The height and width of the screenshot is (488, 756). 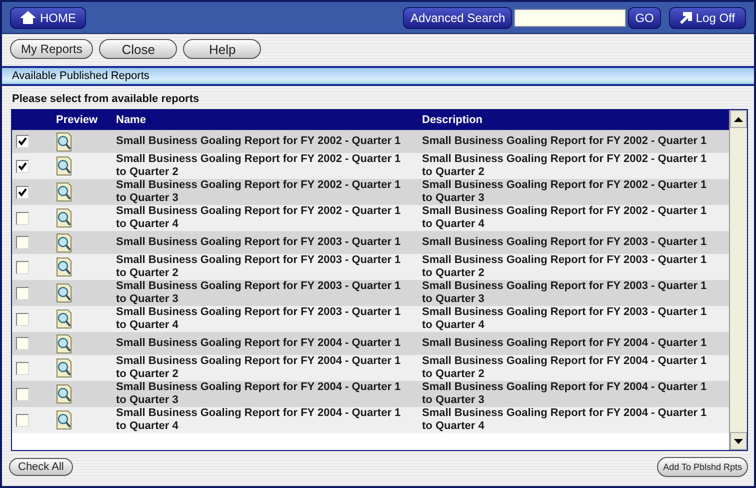 What do you see at coordinates (52, 49) in the screenshot?
I see `toolbar-button: My Reports` at bounding box center [52, 49].